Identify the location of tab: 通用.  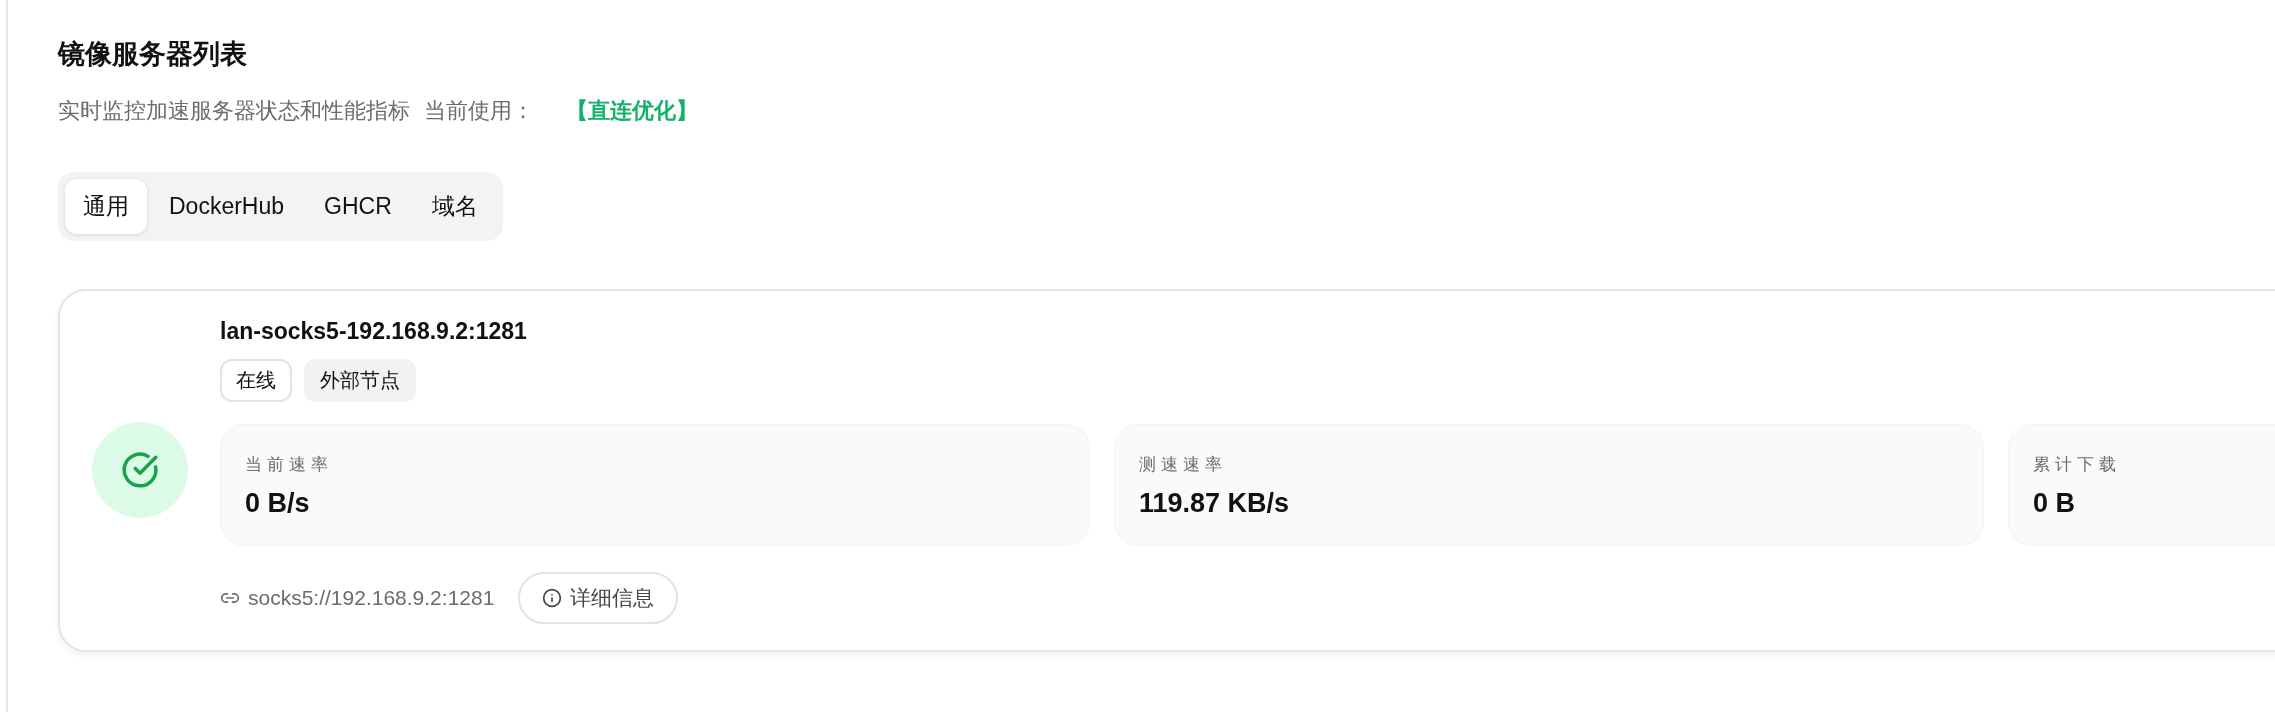
(106, 206).